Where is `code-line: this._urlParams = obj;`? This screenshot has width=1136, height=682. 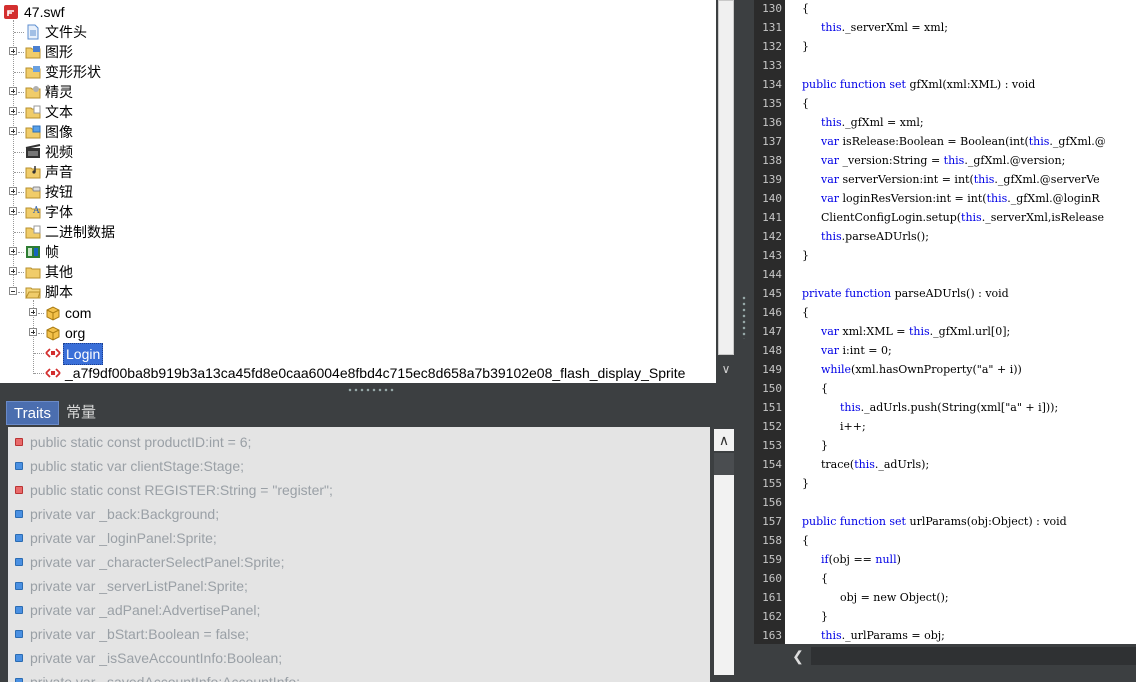 code-line: this._urlParams = obj; is located at coordinates (883, 635).